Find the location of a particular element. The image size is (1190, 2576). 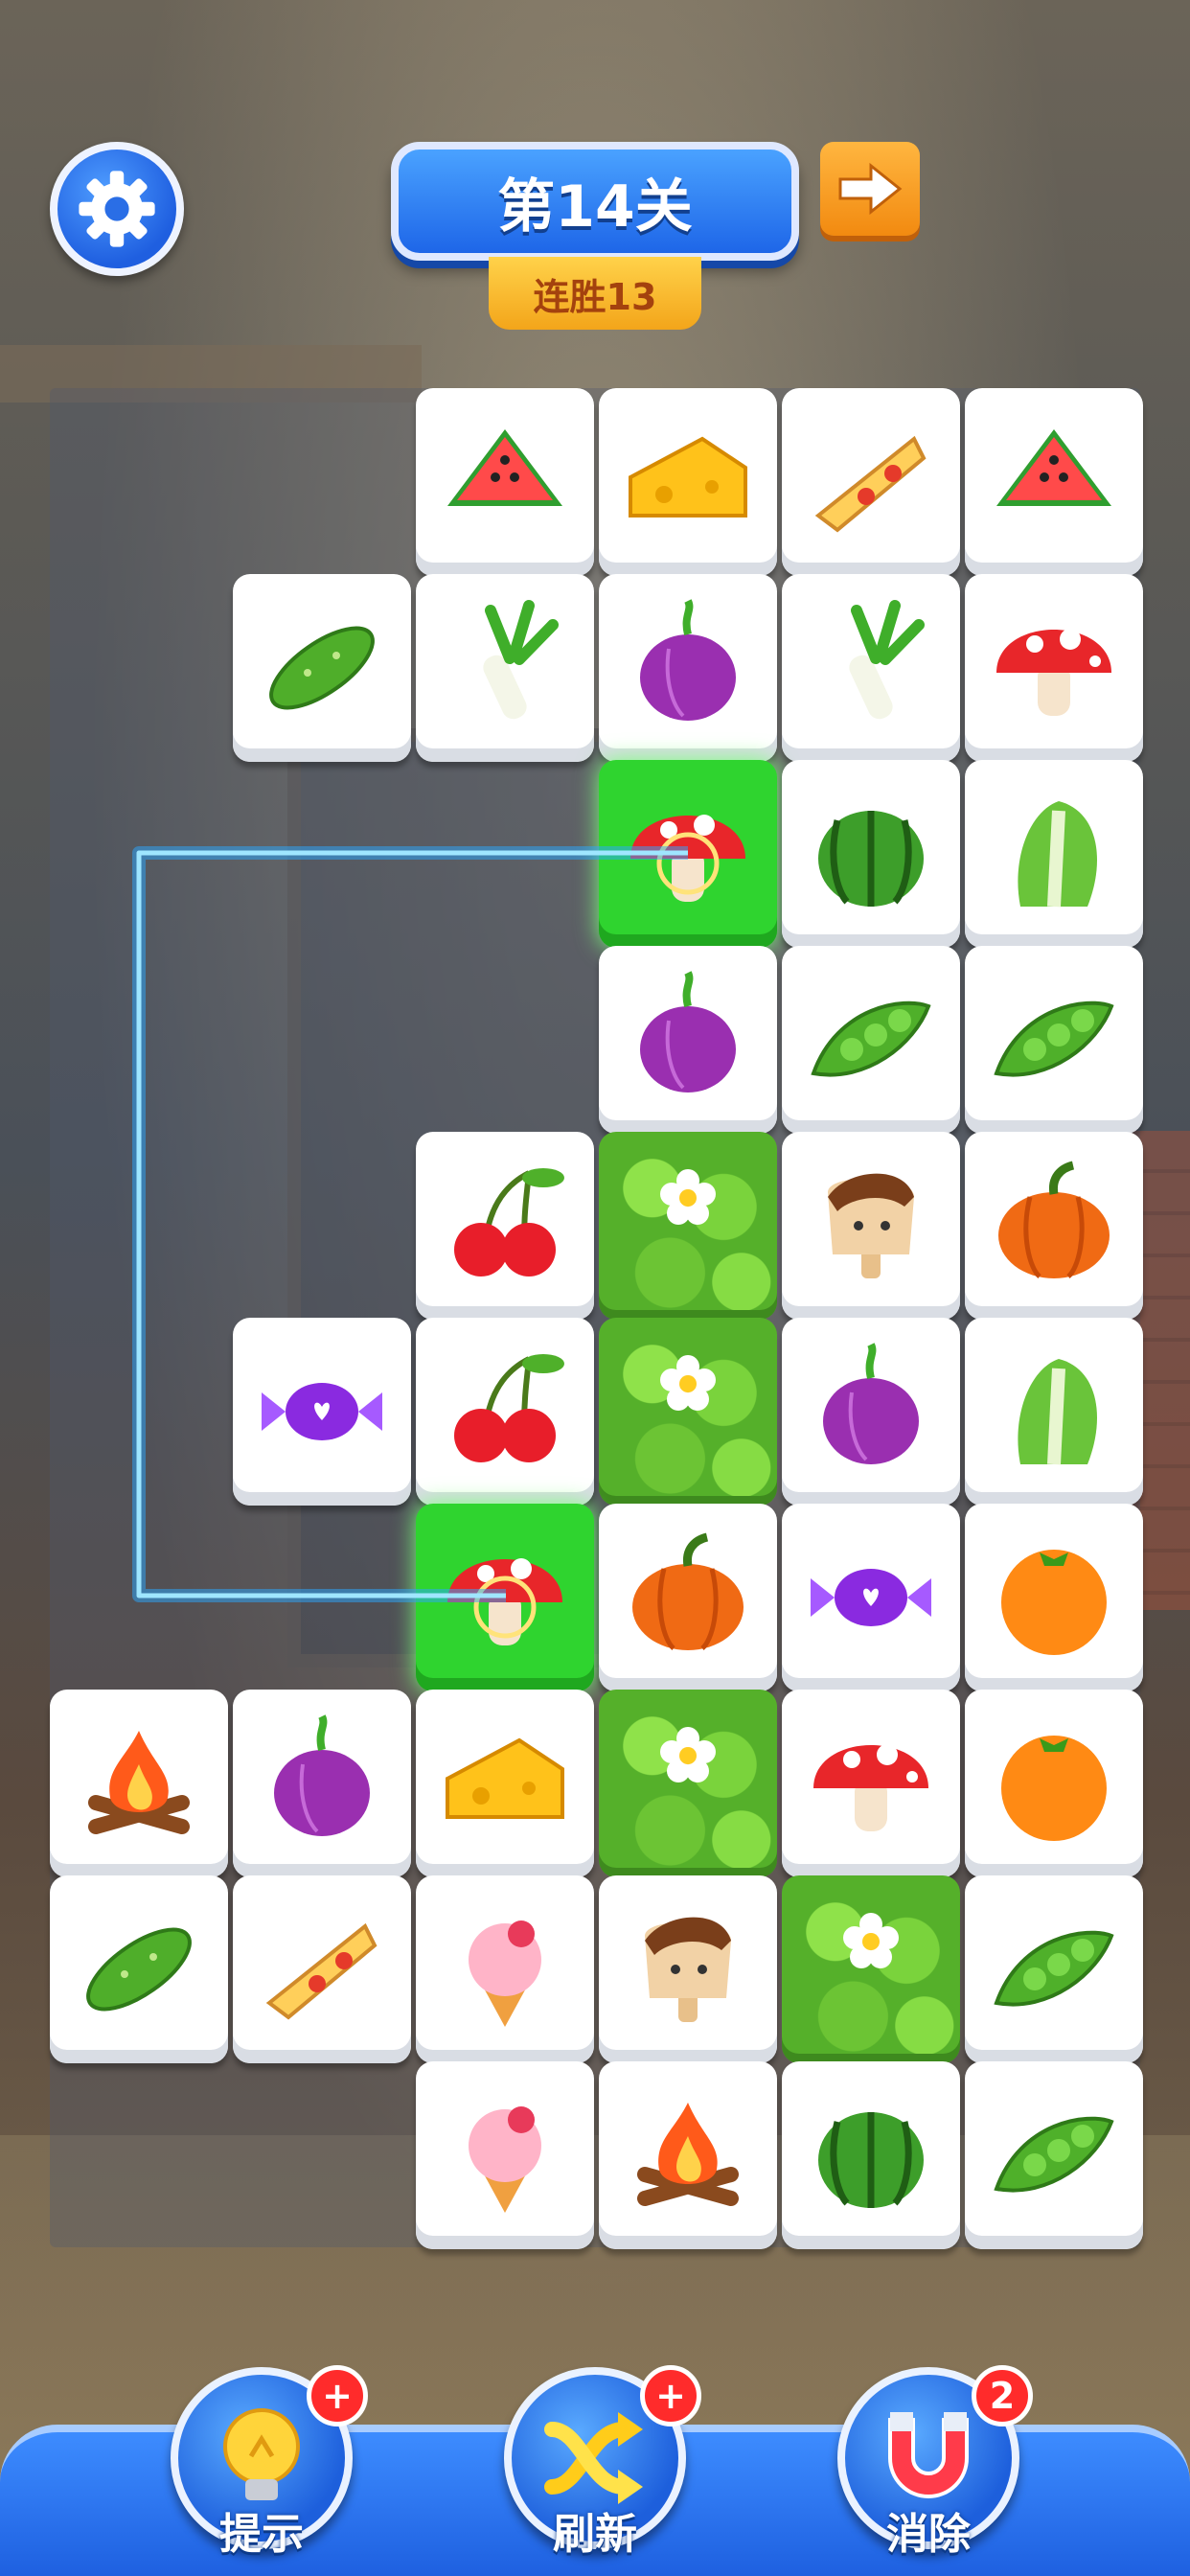

win-streak-text: 连胜13 is located at coordinates (595, 296).